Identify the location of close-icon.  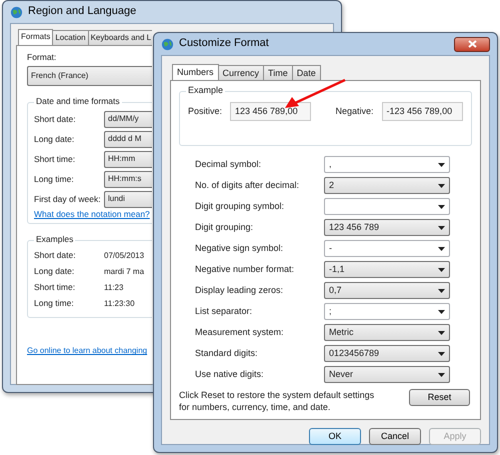
(472, 44).